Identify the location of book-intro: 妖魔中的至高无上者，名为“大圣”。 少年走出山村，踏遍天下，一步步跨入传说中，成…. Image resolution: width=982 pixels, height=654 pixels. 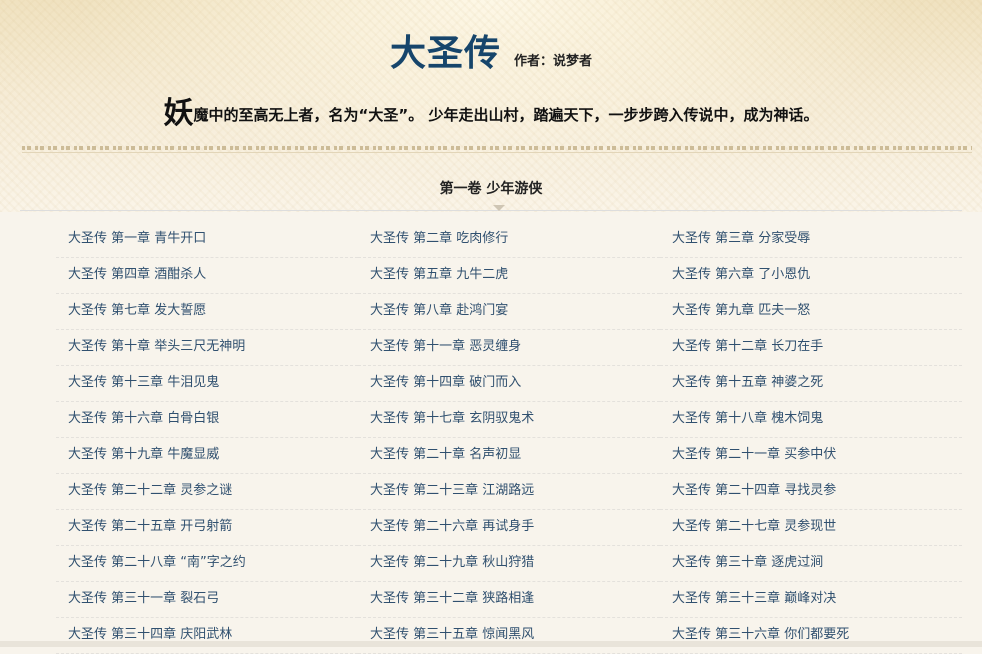
(491, 110).